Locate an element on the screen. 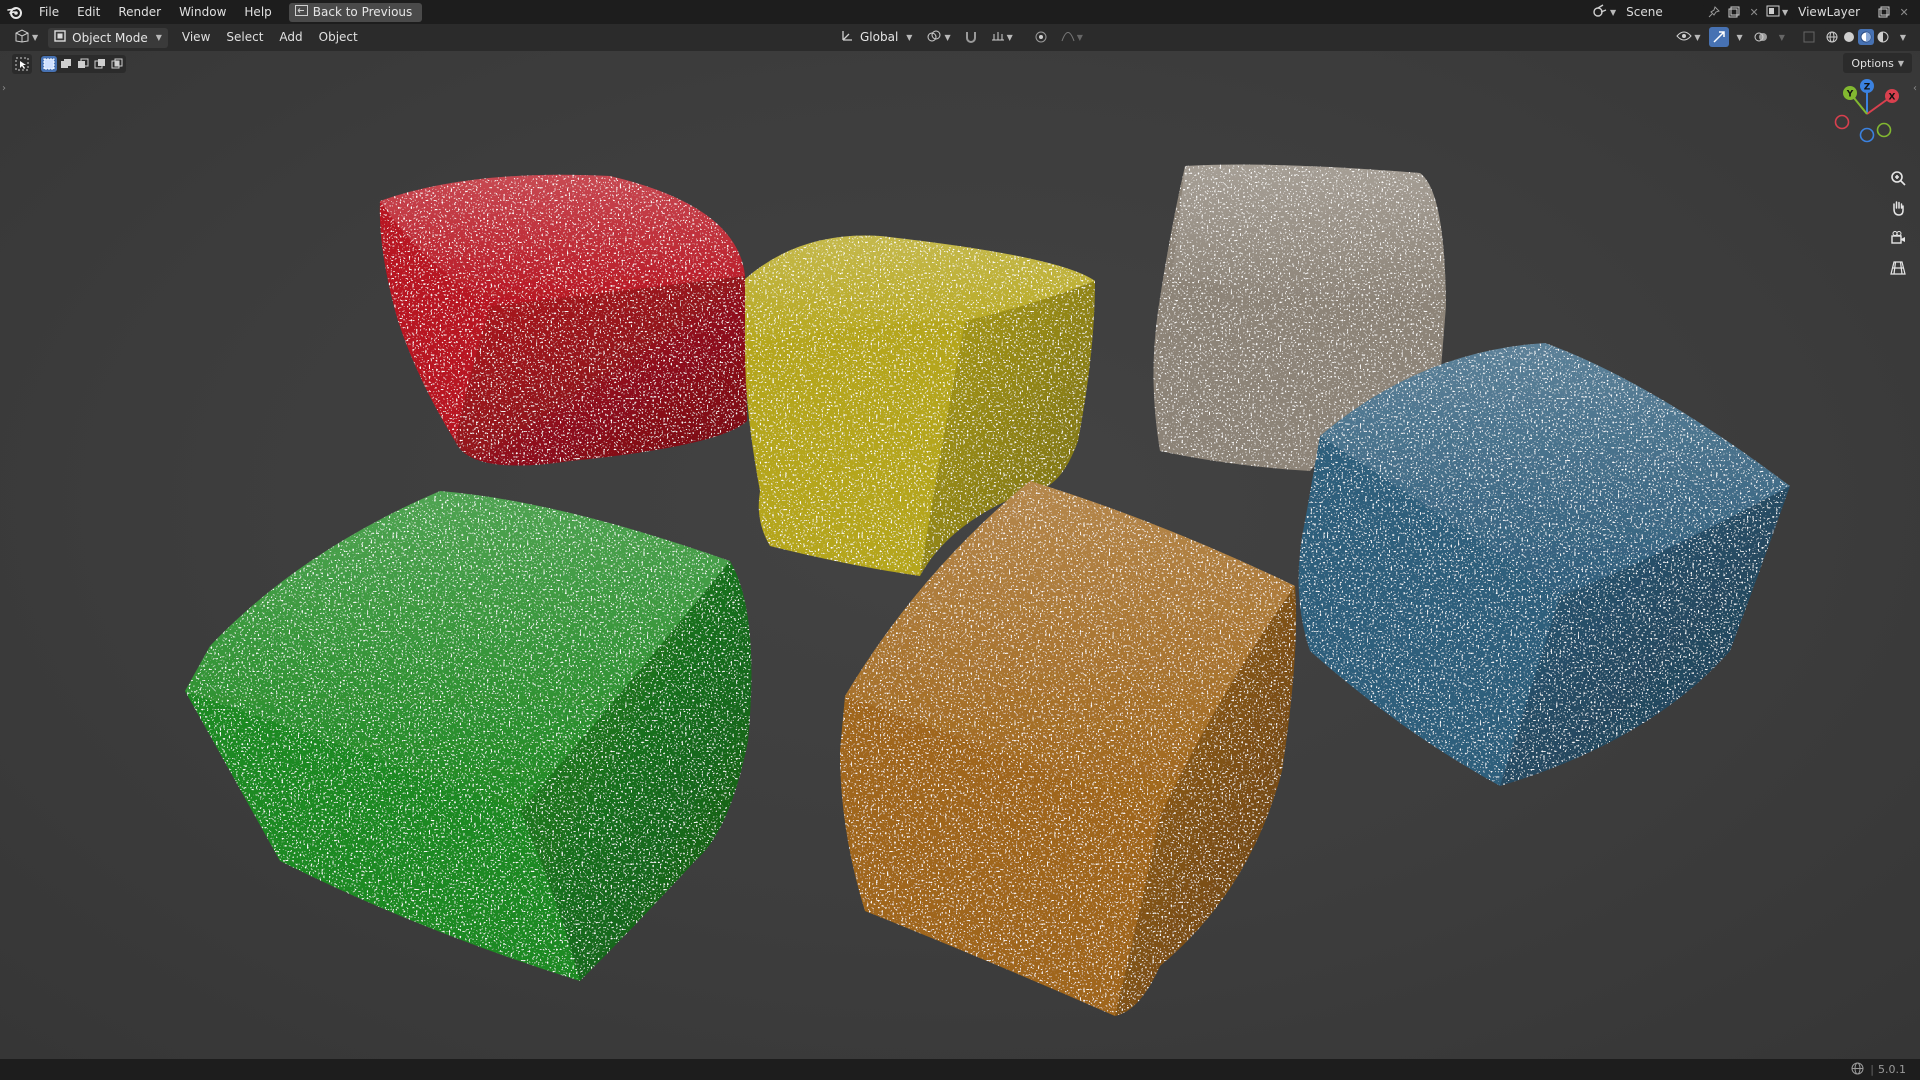 Image resolution: width=1920 pixels, height=1080 pixels. shading-mode-group is located at coordinates (1857, 37).